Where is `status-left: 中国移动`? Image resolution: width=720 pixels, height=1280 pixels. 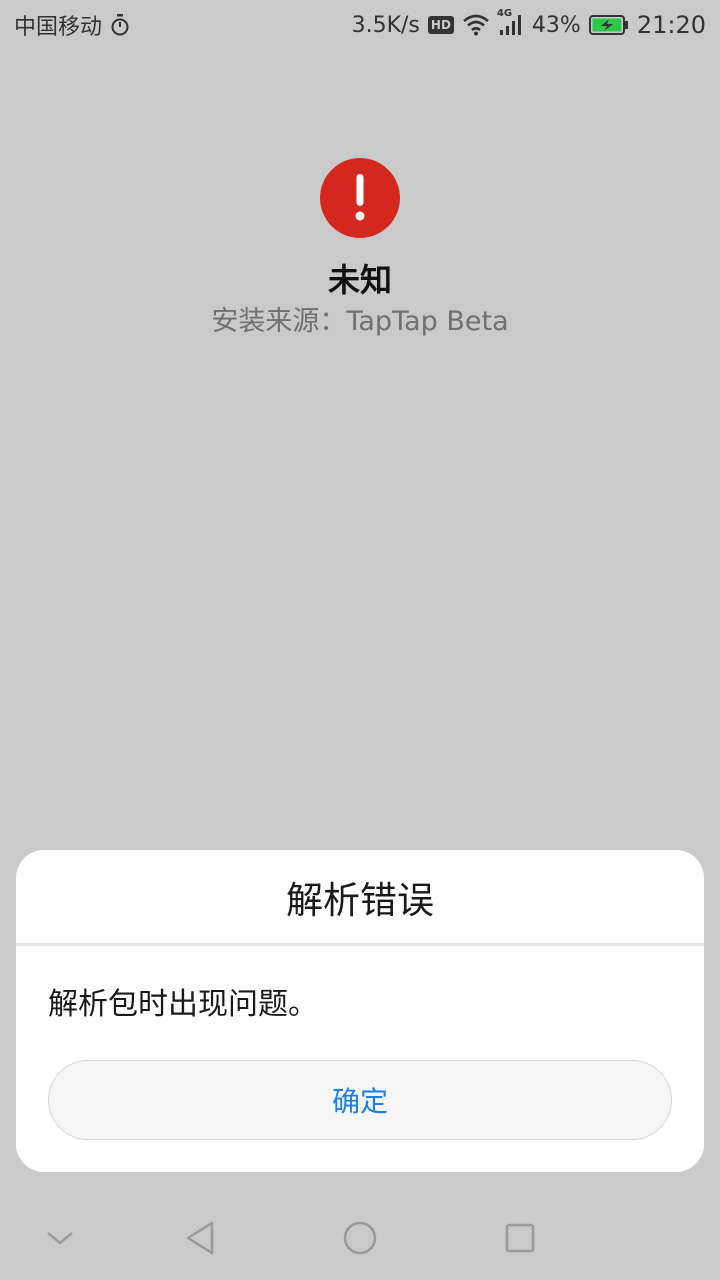
status-left: 中国移动 is located at coordinates (72, 25).